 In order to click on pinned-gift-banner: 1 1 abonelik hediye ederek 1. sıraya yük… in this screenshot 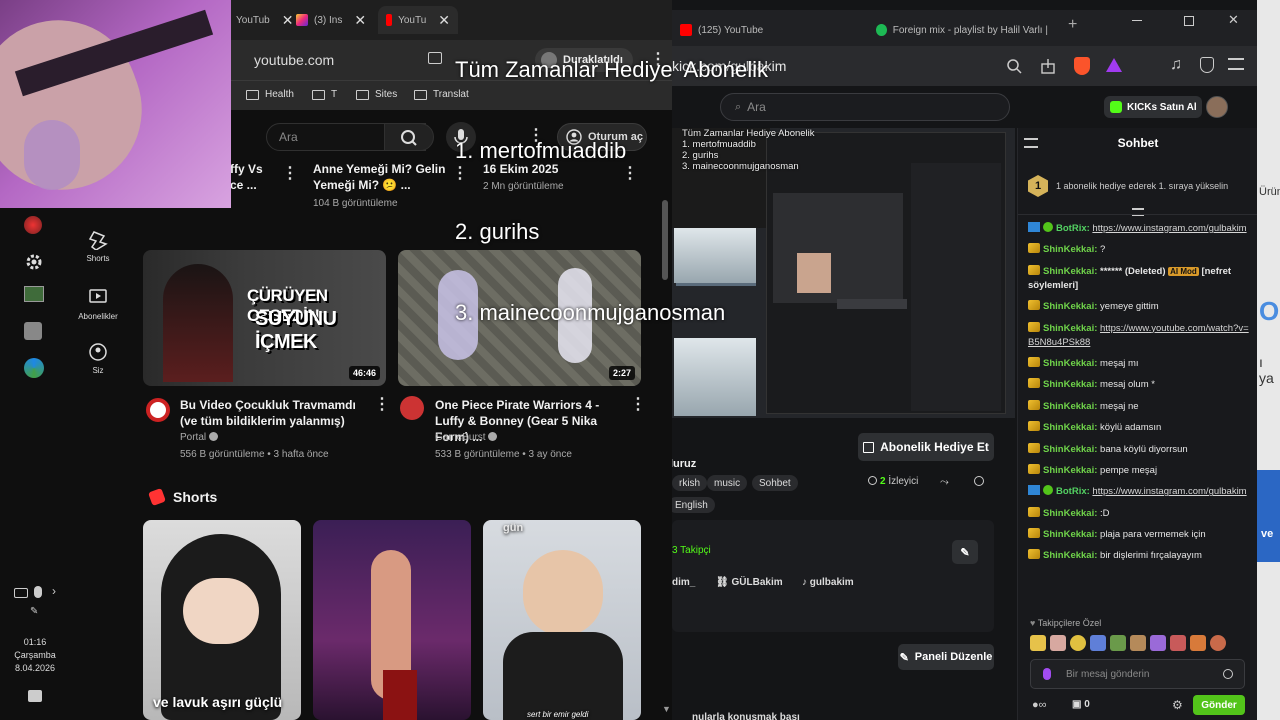, I will do `click(1138, 186)`.